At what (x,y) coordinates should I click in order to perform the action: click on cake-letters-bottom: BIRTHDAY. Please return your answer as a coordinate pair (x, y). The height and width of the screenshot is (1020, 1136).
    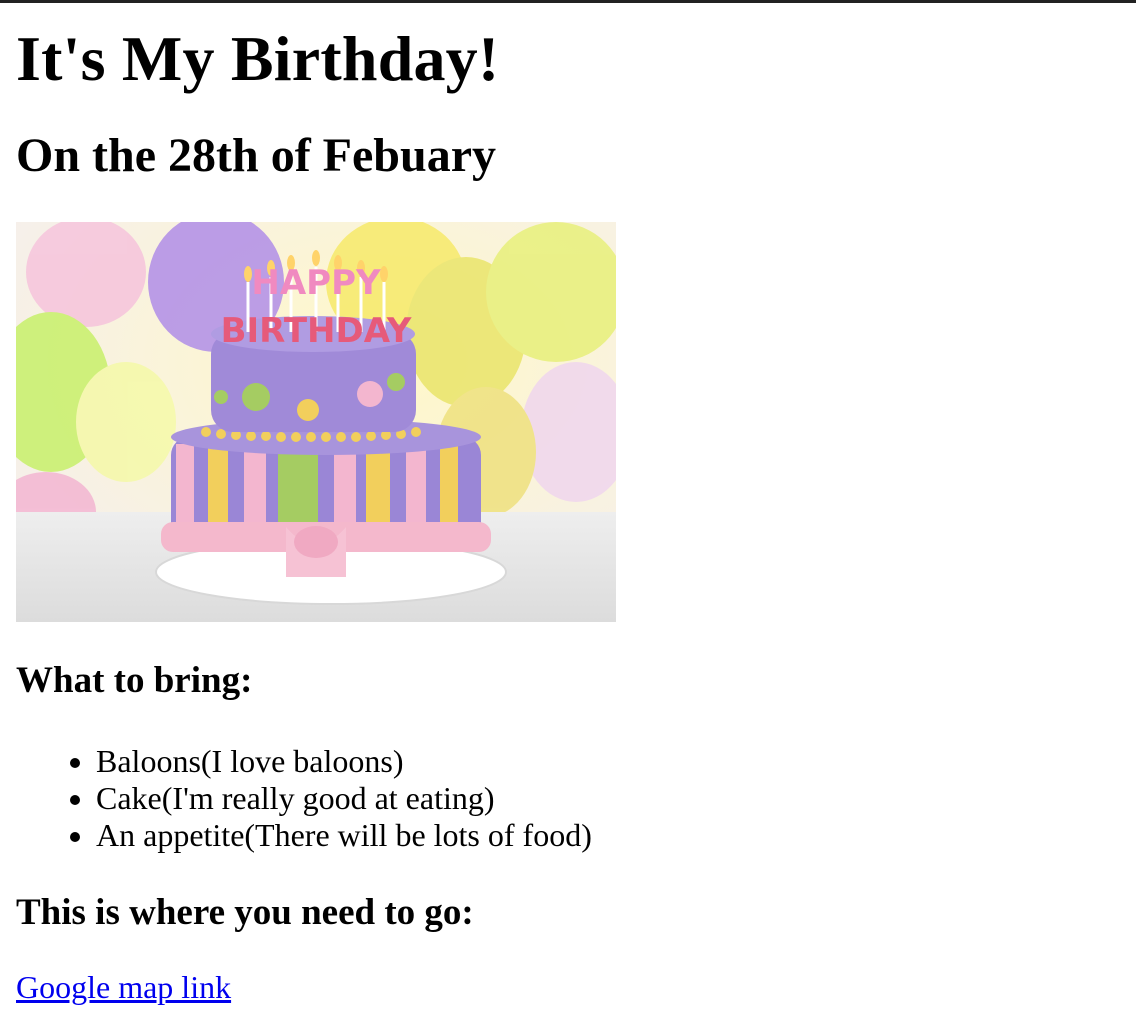
    Looking at the image, I should click on (316, 331).